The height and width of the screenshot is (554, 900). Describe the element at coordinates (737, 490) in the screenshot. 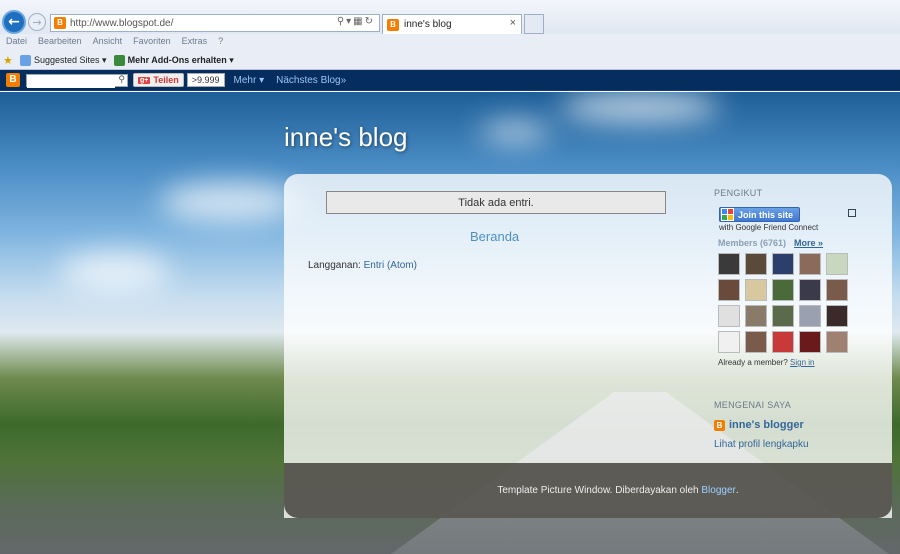

I see `footer-suffix: .` at that location.